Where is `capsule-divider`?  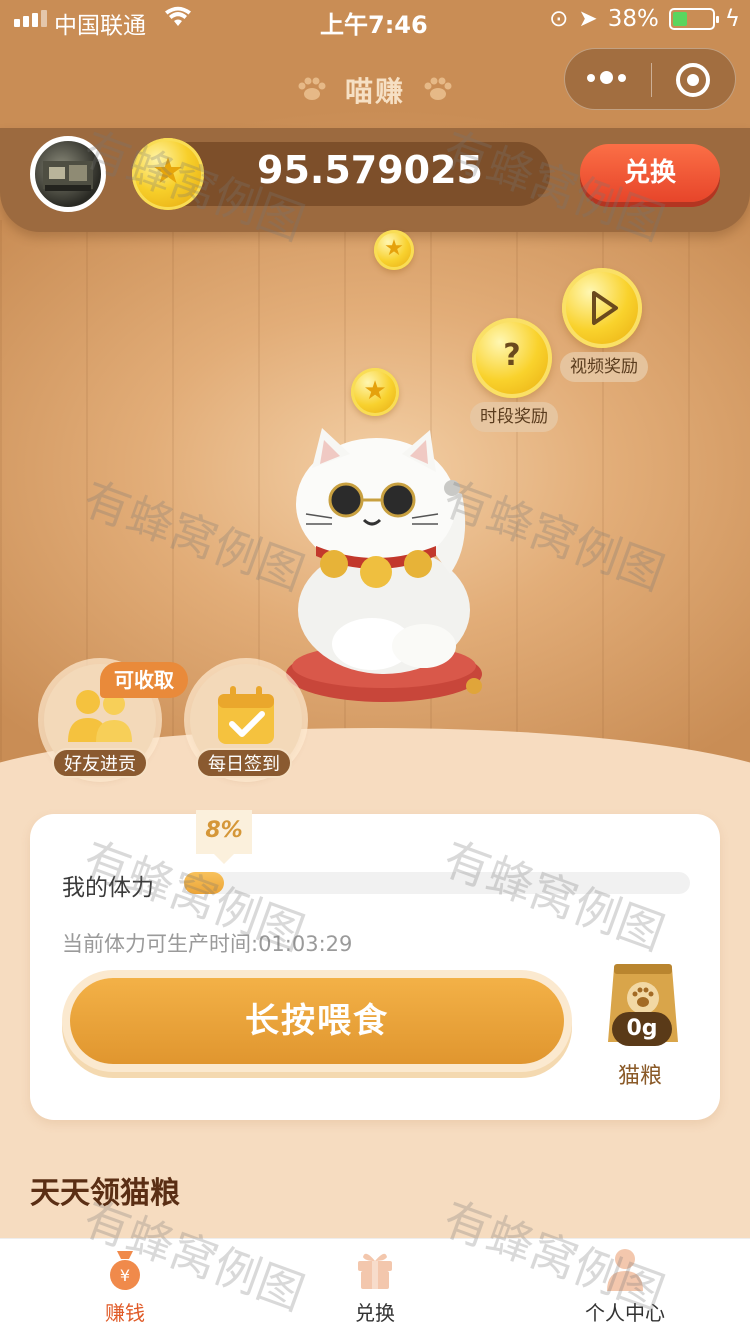
capsule-divider is located at coordinates (651, 80).